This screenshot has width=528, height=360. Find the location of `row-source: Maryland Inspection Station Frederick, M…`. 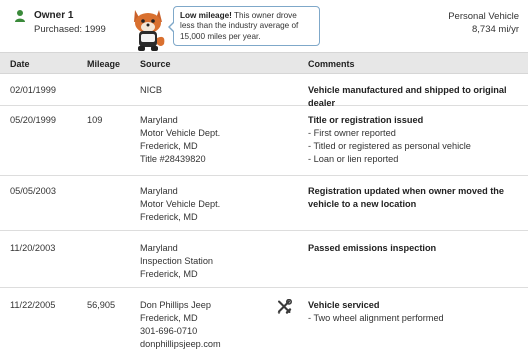

row-source: Maryland Inspection Station Frederick, M… is located at coordinates (176, 261).